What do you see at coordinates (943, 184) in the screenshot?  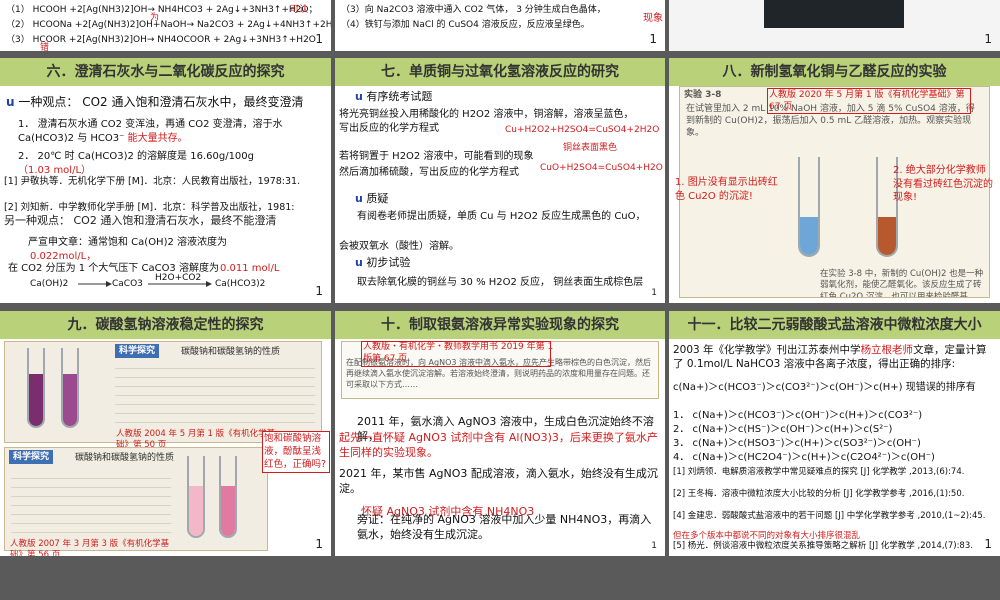 I see `observation-note-2: 2. 绝大部分化学教师没有看过砖红色沉淀的现象!` at bounding box center [943, 184].